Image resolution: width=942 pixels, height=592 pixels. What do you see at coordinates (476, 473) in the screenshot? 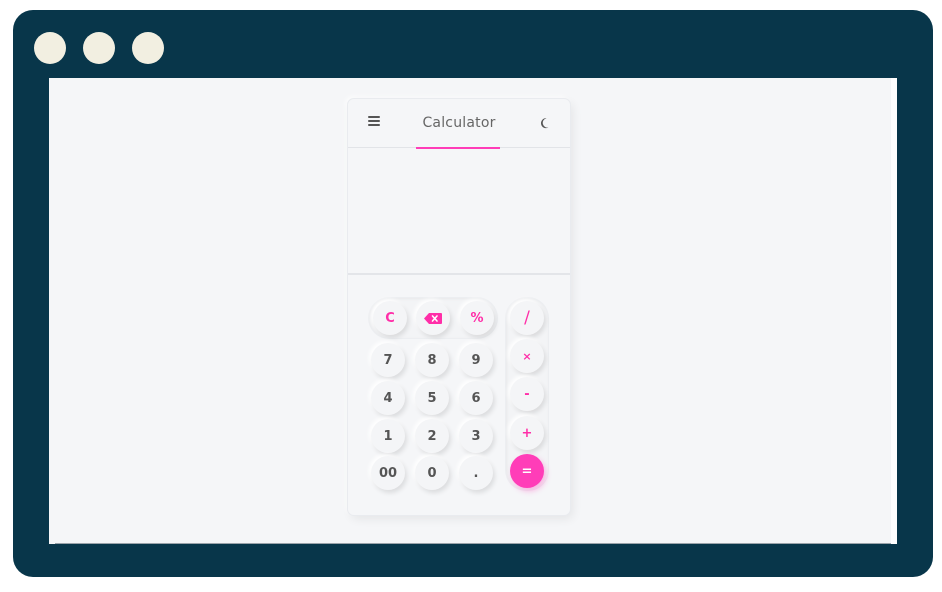
I see `decimal-point-button: .` at bounding box center [476, 473].